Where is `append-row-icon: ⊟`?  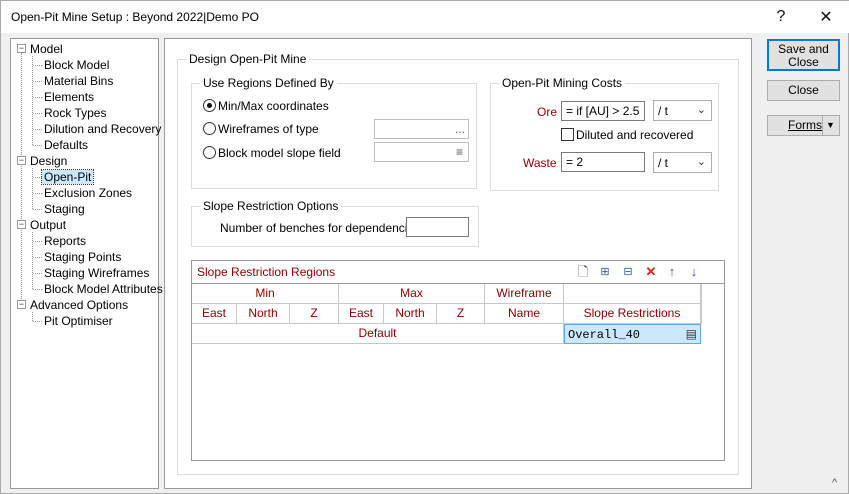
append-row-icon: ⊟ is located at coordinates (628, 272).